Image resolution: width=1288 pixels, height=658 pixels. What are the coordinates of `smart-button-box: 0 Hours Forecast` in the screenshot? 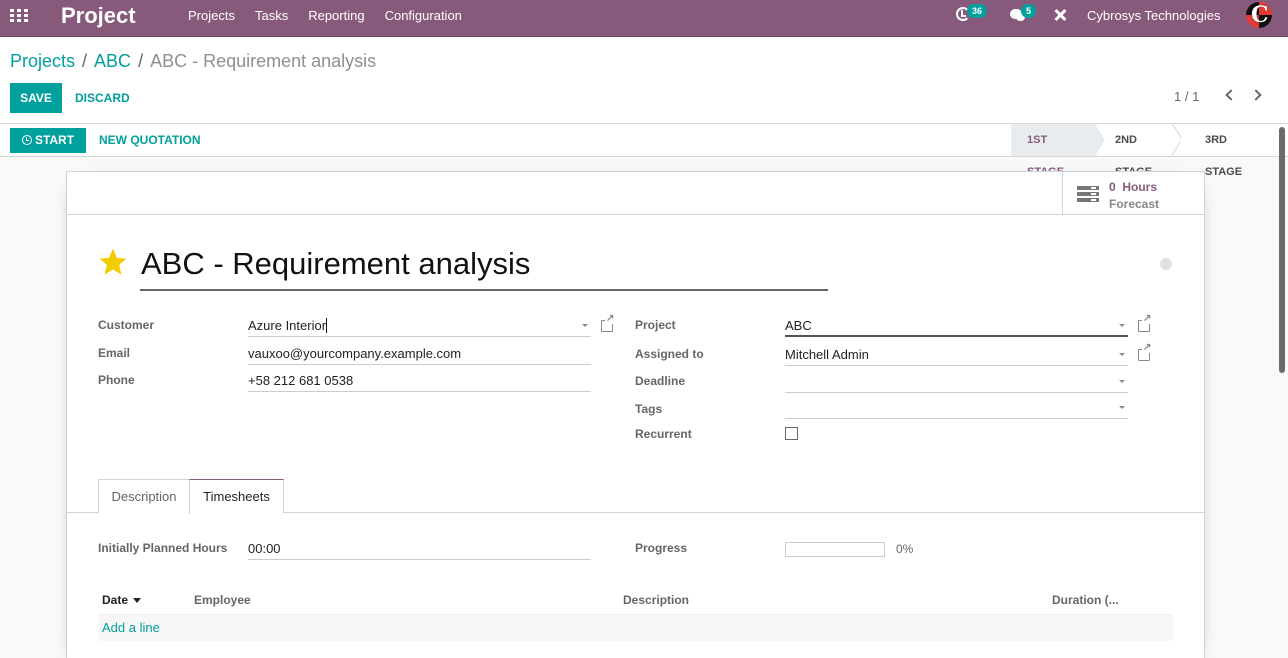 It's located at (635, 193).